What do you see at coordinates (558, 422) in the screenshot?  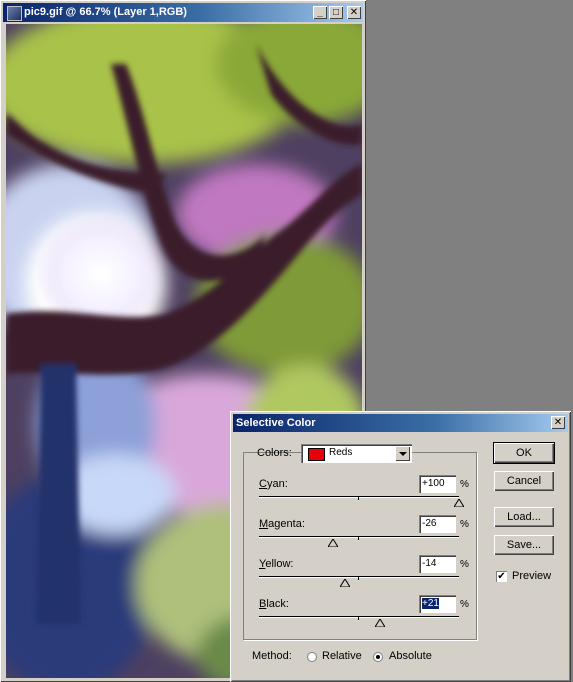 I see `dialog-close-button: ✕` at bounding box center [558, 422].